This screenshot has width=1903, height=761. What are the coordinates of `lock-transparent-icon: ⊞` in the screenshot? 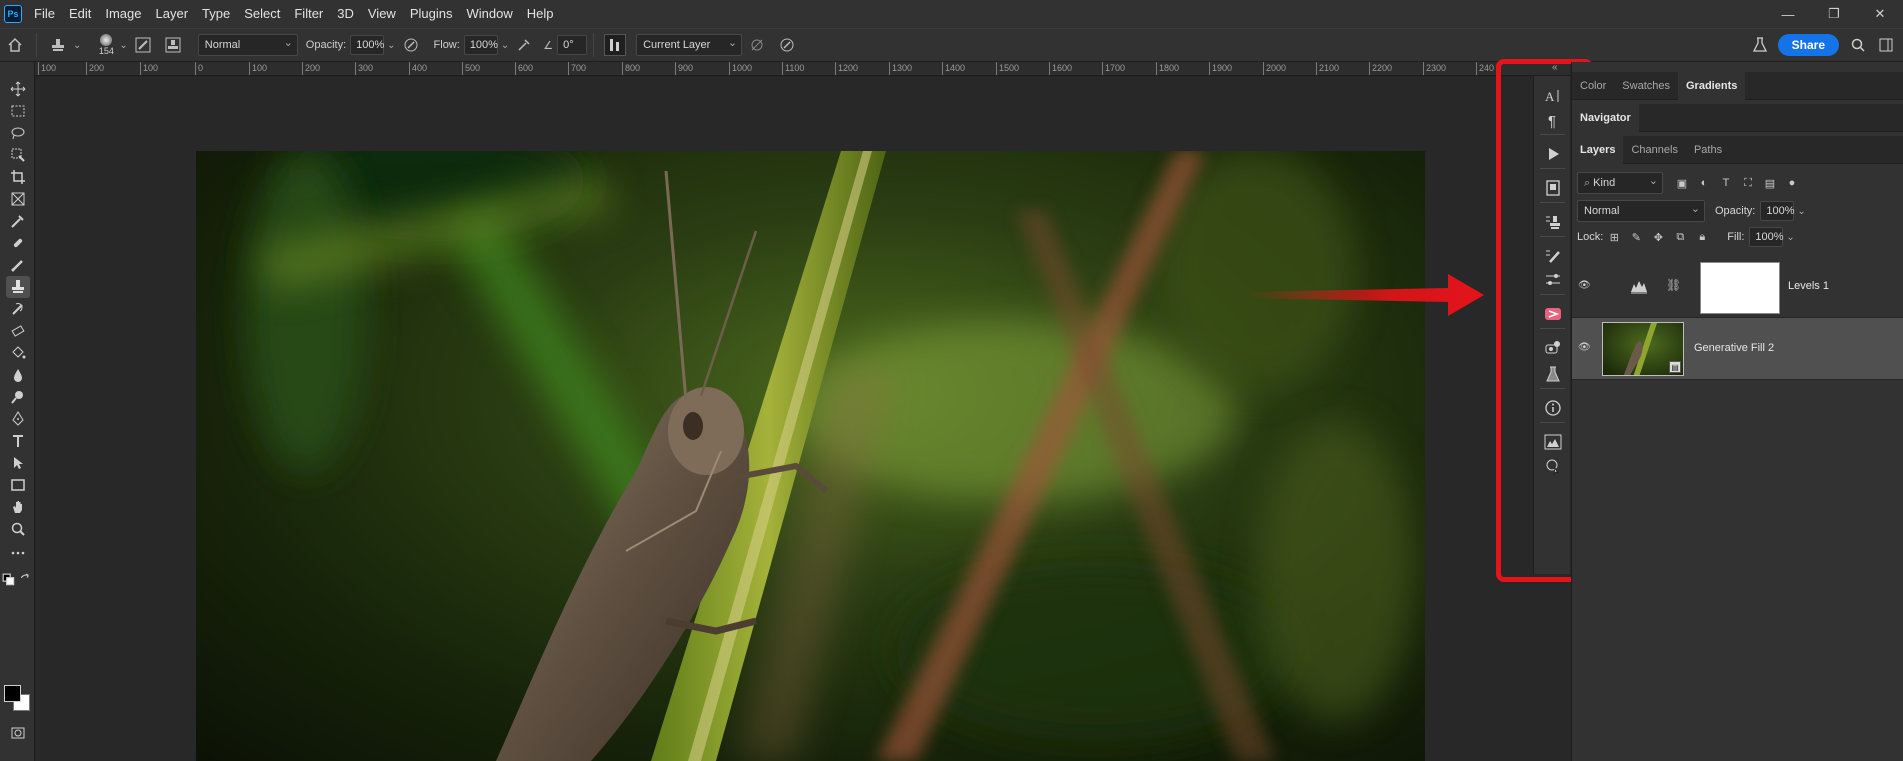 It's located at (1614, 237).